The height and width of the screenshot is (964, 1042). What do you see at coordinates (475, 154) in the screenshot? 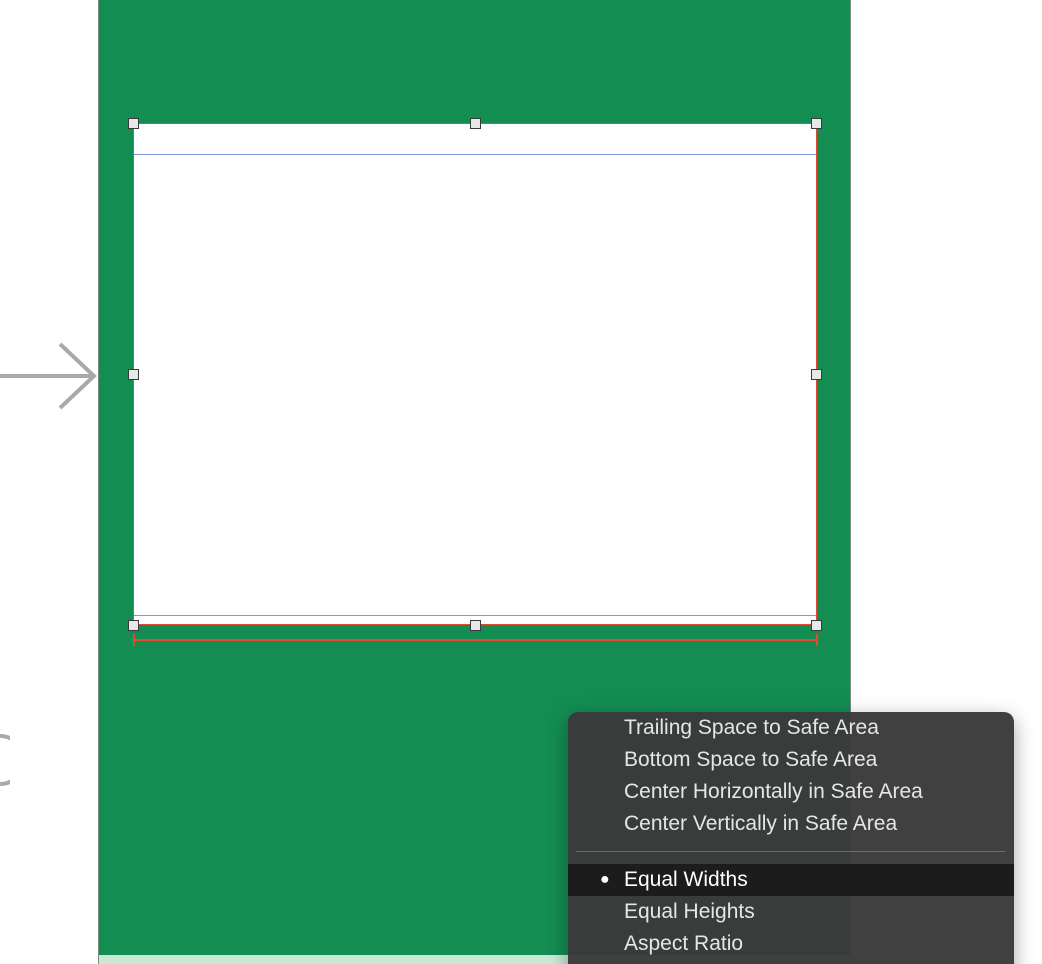
I see `safe-area-top-guide` at bounding box center [475, 154].